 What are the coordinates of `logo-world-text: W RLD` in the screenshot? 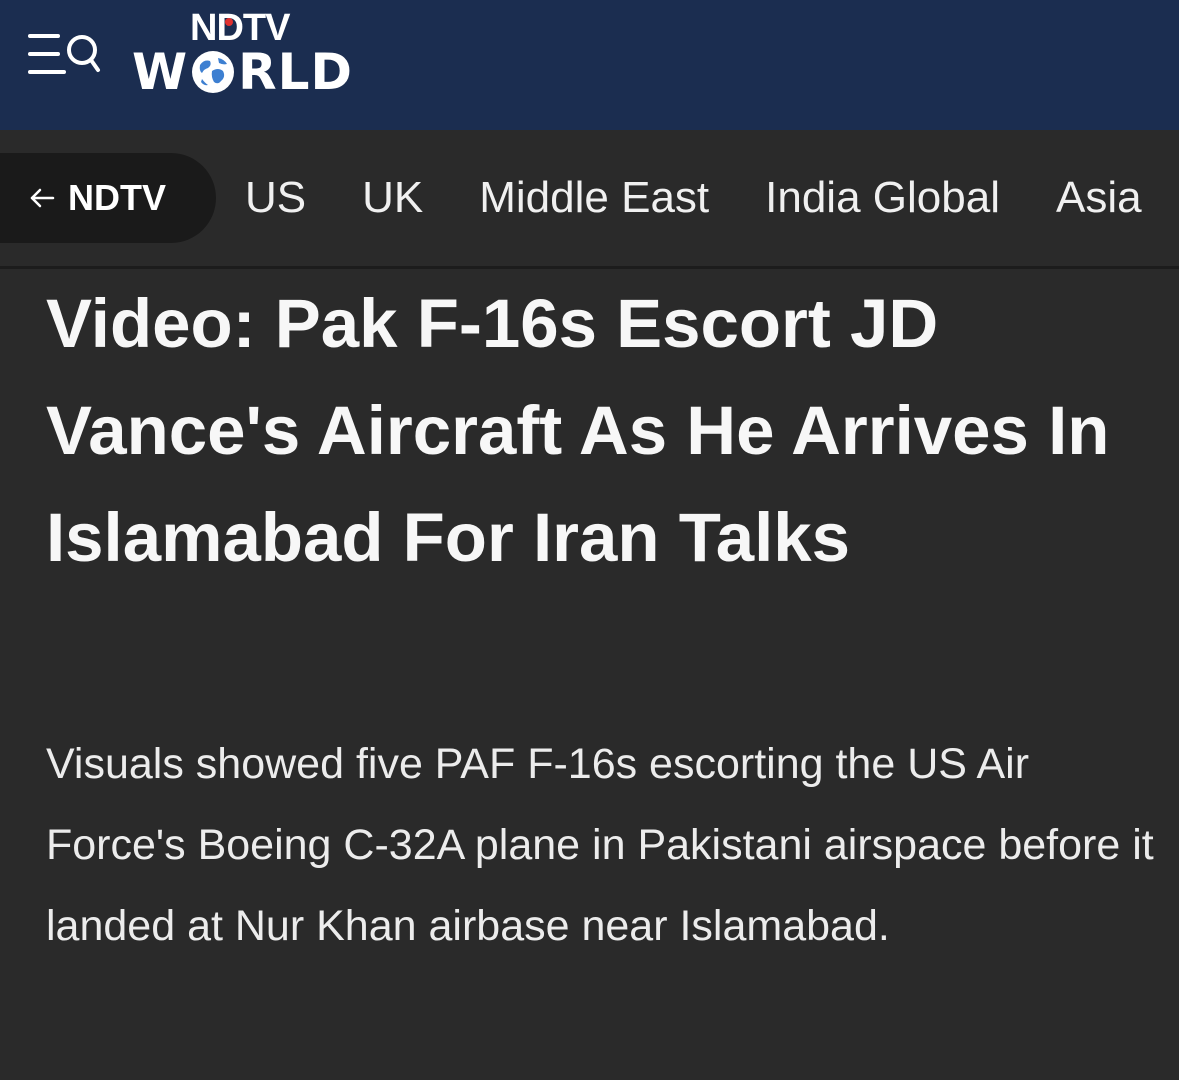 It's located at (242, 72).